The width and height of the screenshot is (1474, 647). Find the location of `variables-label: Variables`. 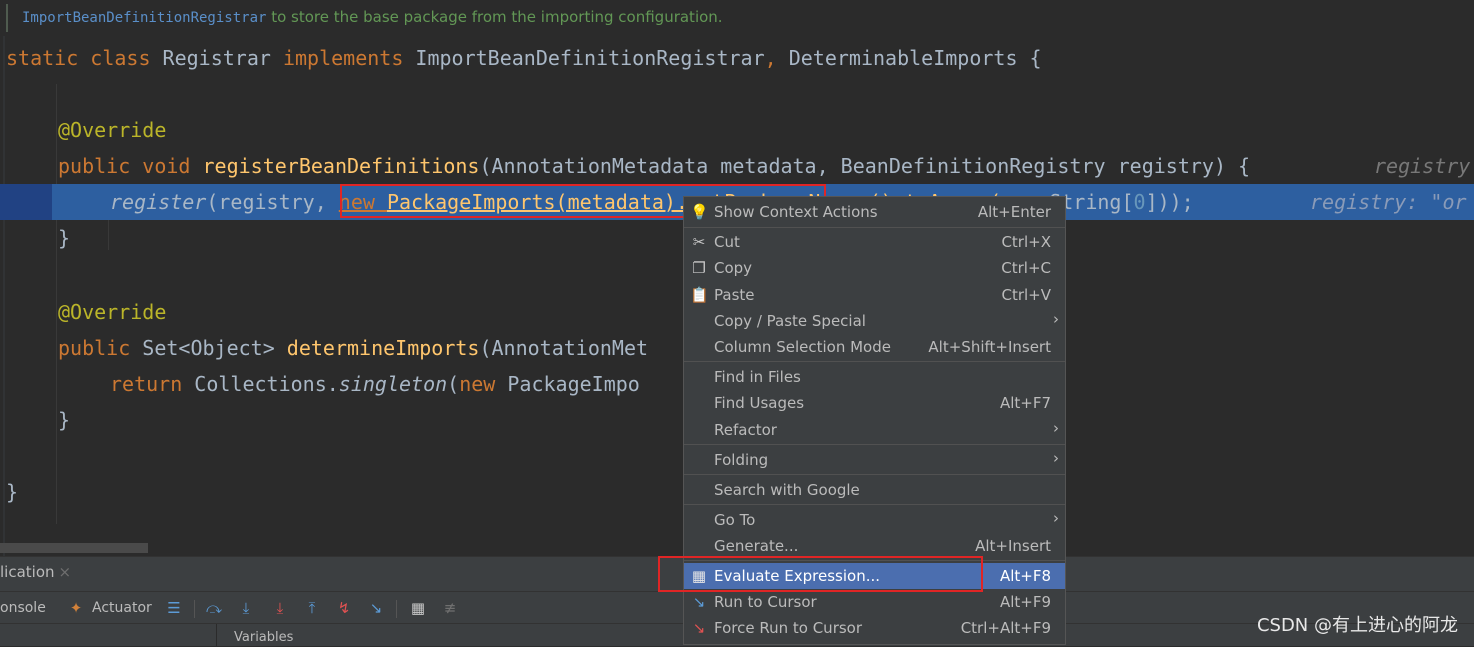

variables-label: Variables is located at coordinates (264, 637).